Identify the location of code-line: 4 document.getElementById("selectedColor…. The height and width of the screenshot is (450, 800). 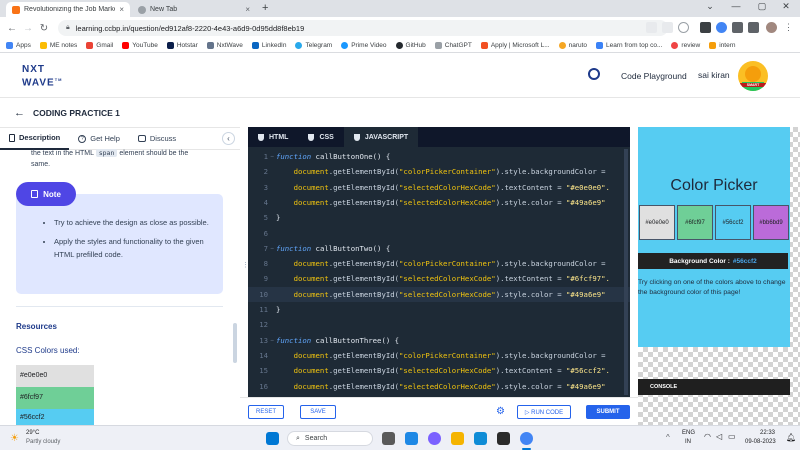
(439, 202).